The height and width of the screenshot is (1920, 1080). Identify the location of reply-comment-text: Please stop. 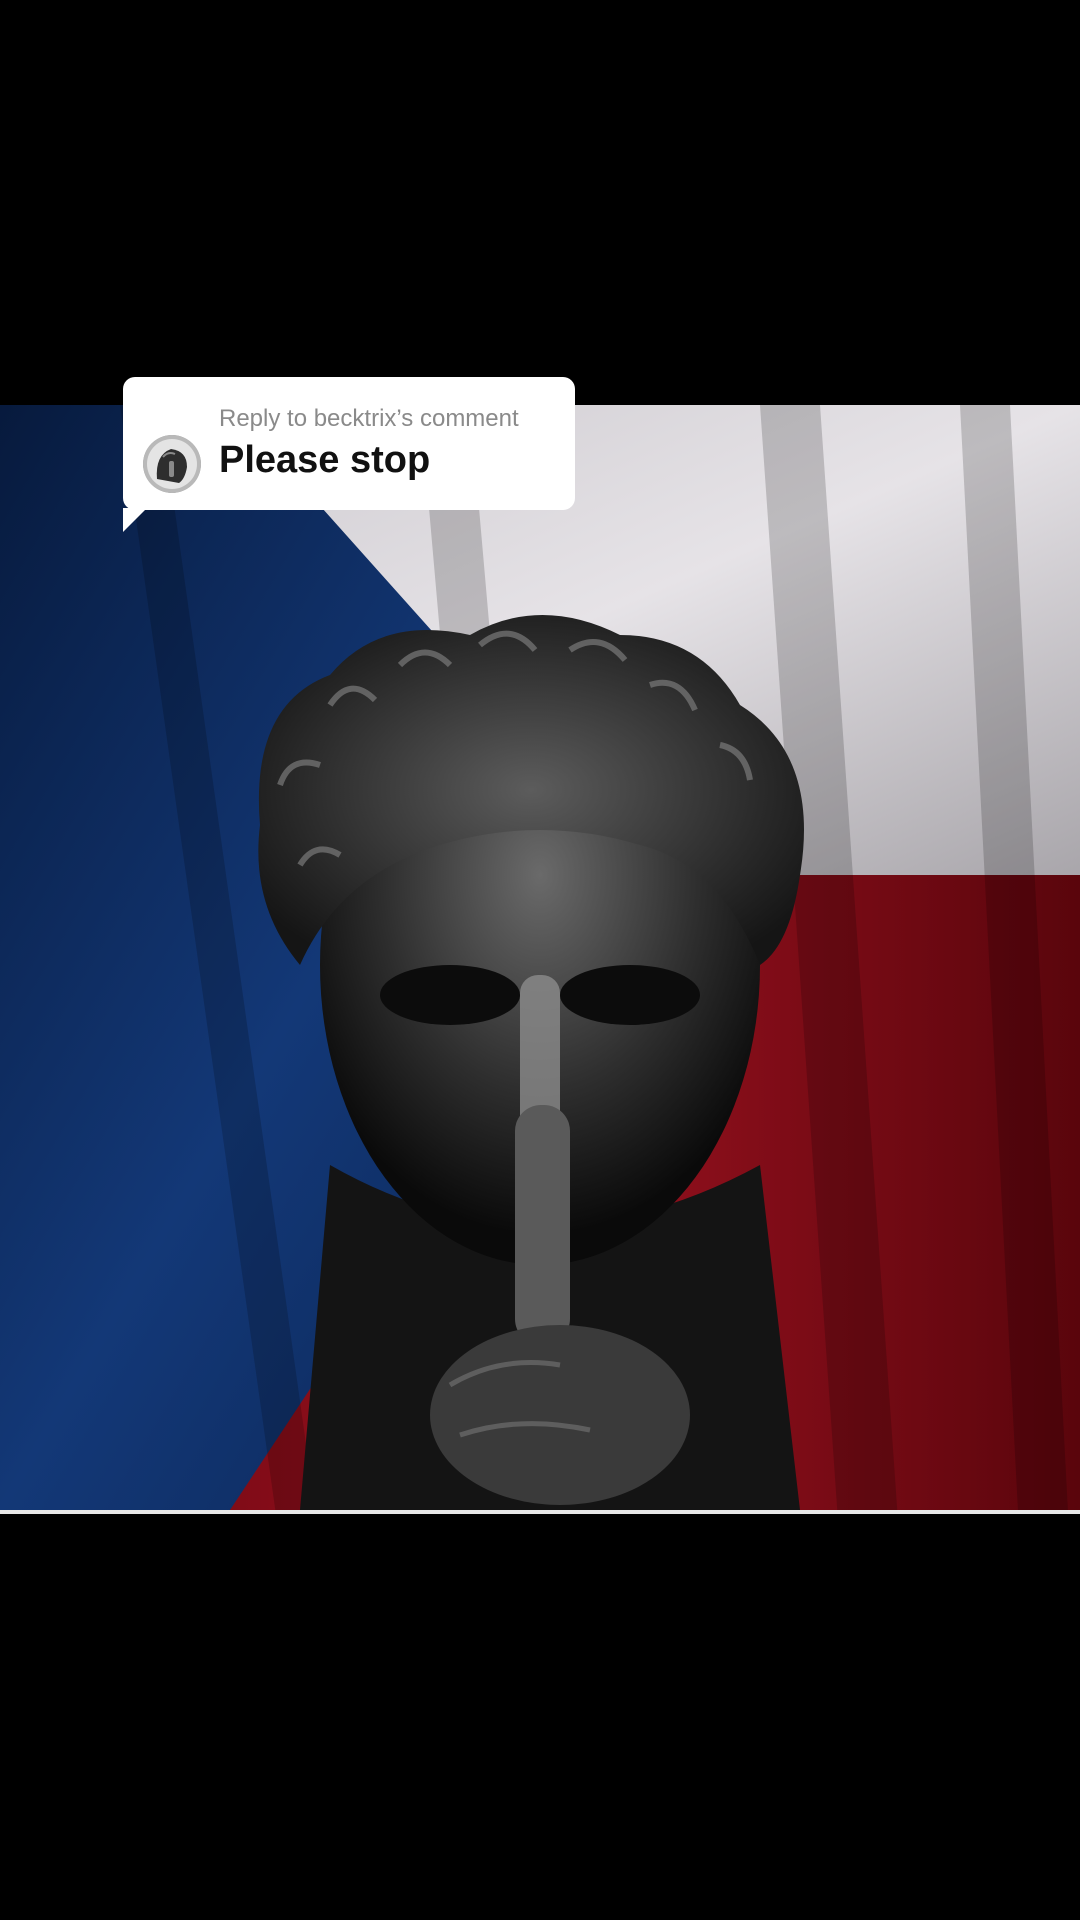
(325, 460).